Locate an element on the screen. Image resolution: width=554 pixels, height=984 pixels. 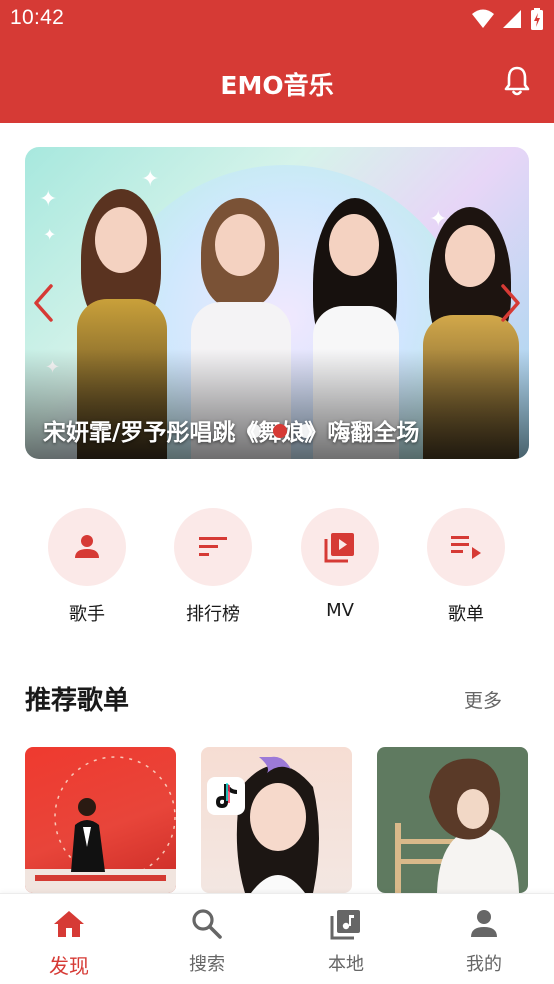
nav-label: 搜索 is located at coordinates (207, 964).